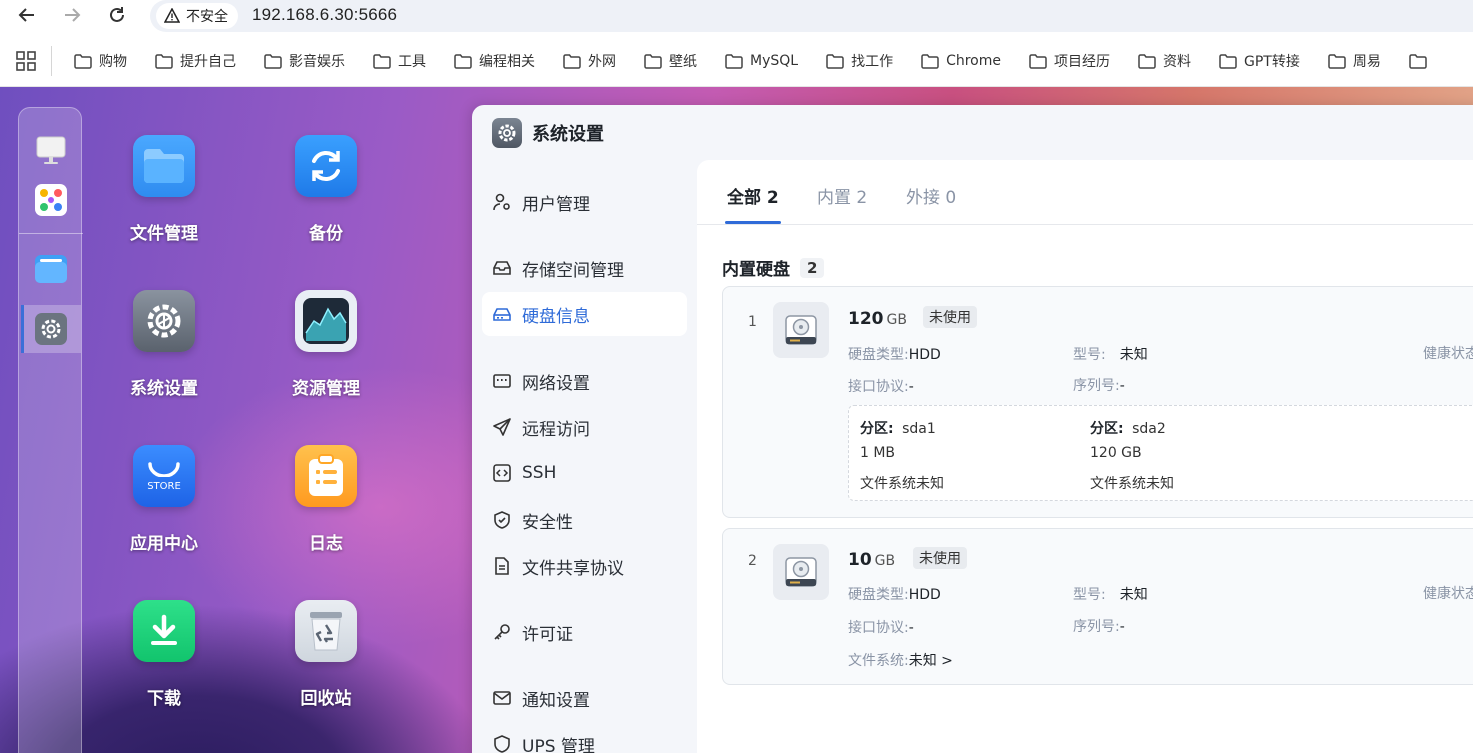  Describe the element at coordinates (556, 429) in the screenshot. I see `sidebar-item-label: 远程访问` at that location.